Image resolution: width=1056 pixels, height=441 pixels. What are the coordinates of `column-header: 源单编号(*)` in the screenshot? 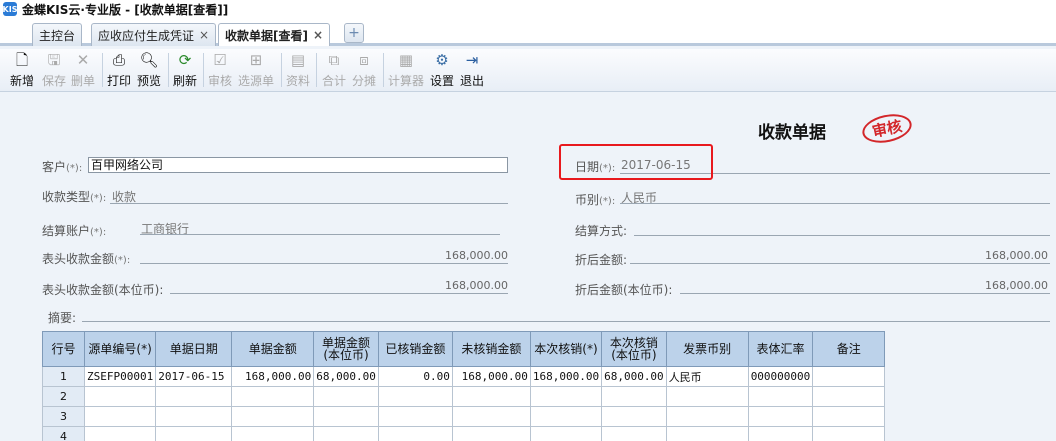 It's located at (120, 349).